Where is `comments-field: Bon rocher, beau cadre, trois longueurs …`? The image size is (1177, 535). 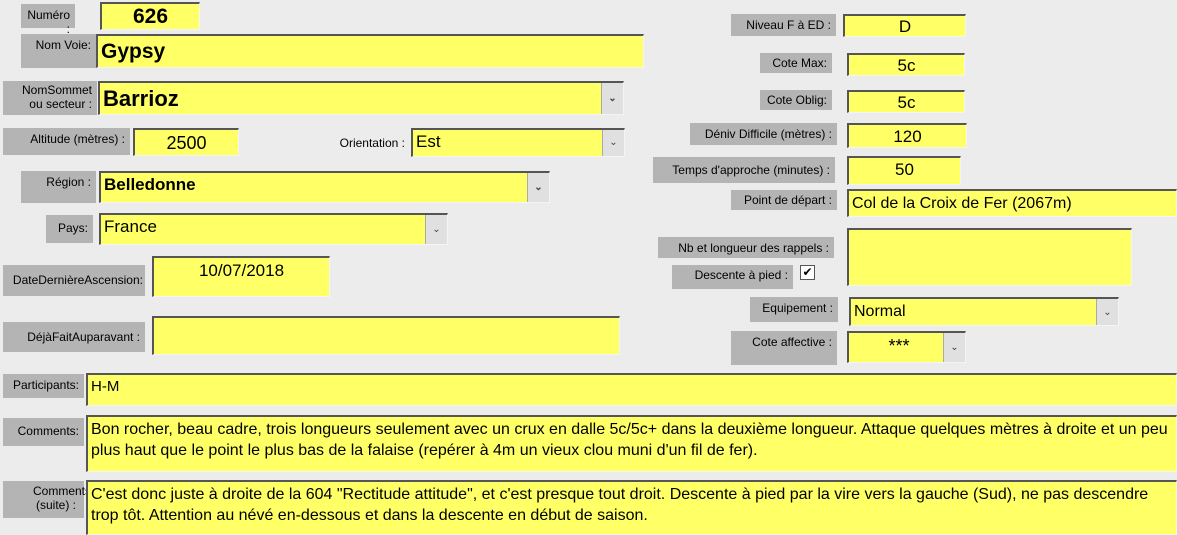 comments-field: Bon rocher, beau cadre, trois longueurs … is located at coordinates (631, 443).